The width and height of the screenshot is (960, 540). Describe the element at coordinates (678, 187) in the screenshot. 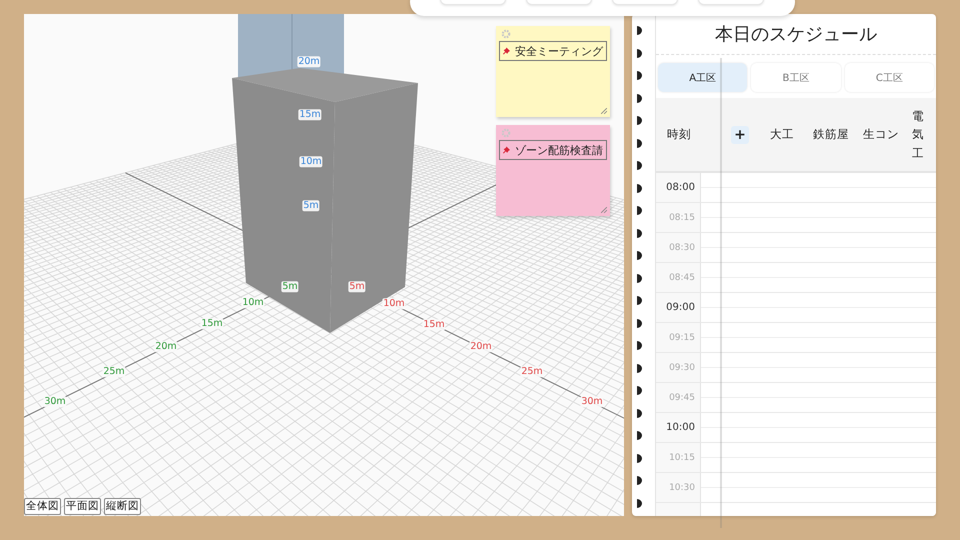

I see `time-label: 08:00` at that location.